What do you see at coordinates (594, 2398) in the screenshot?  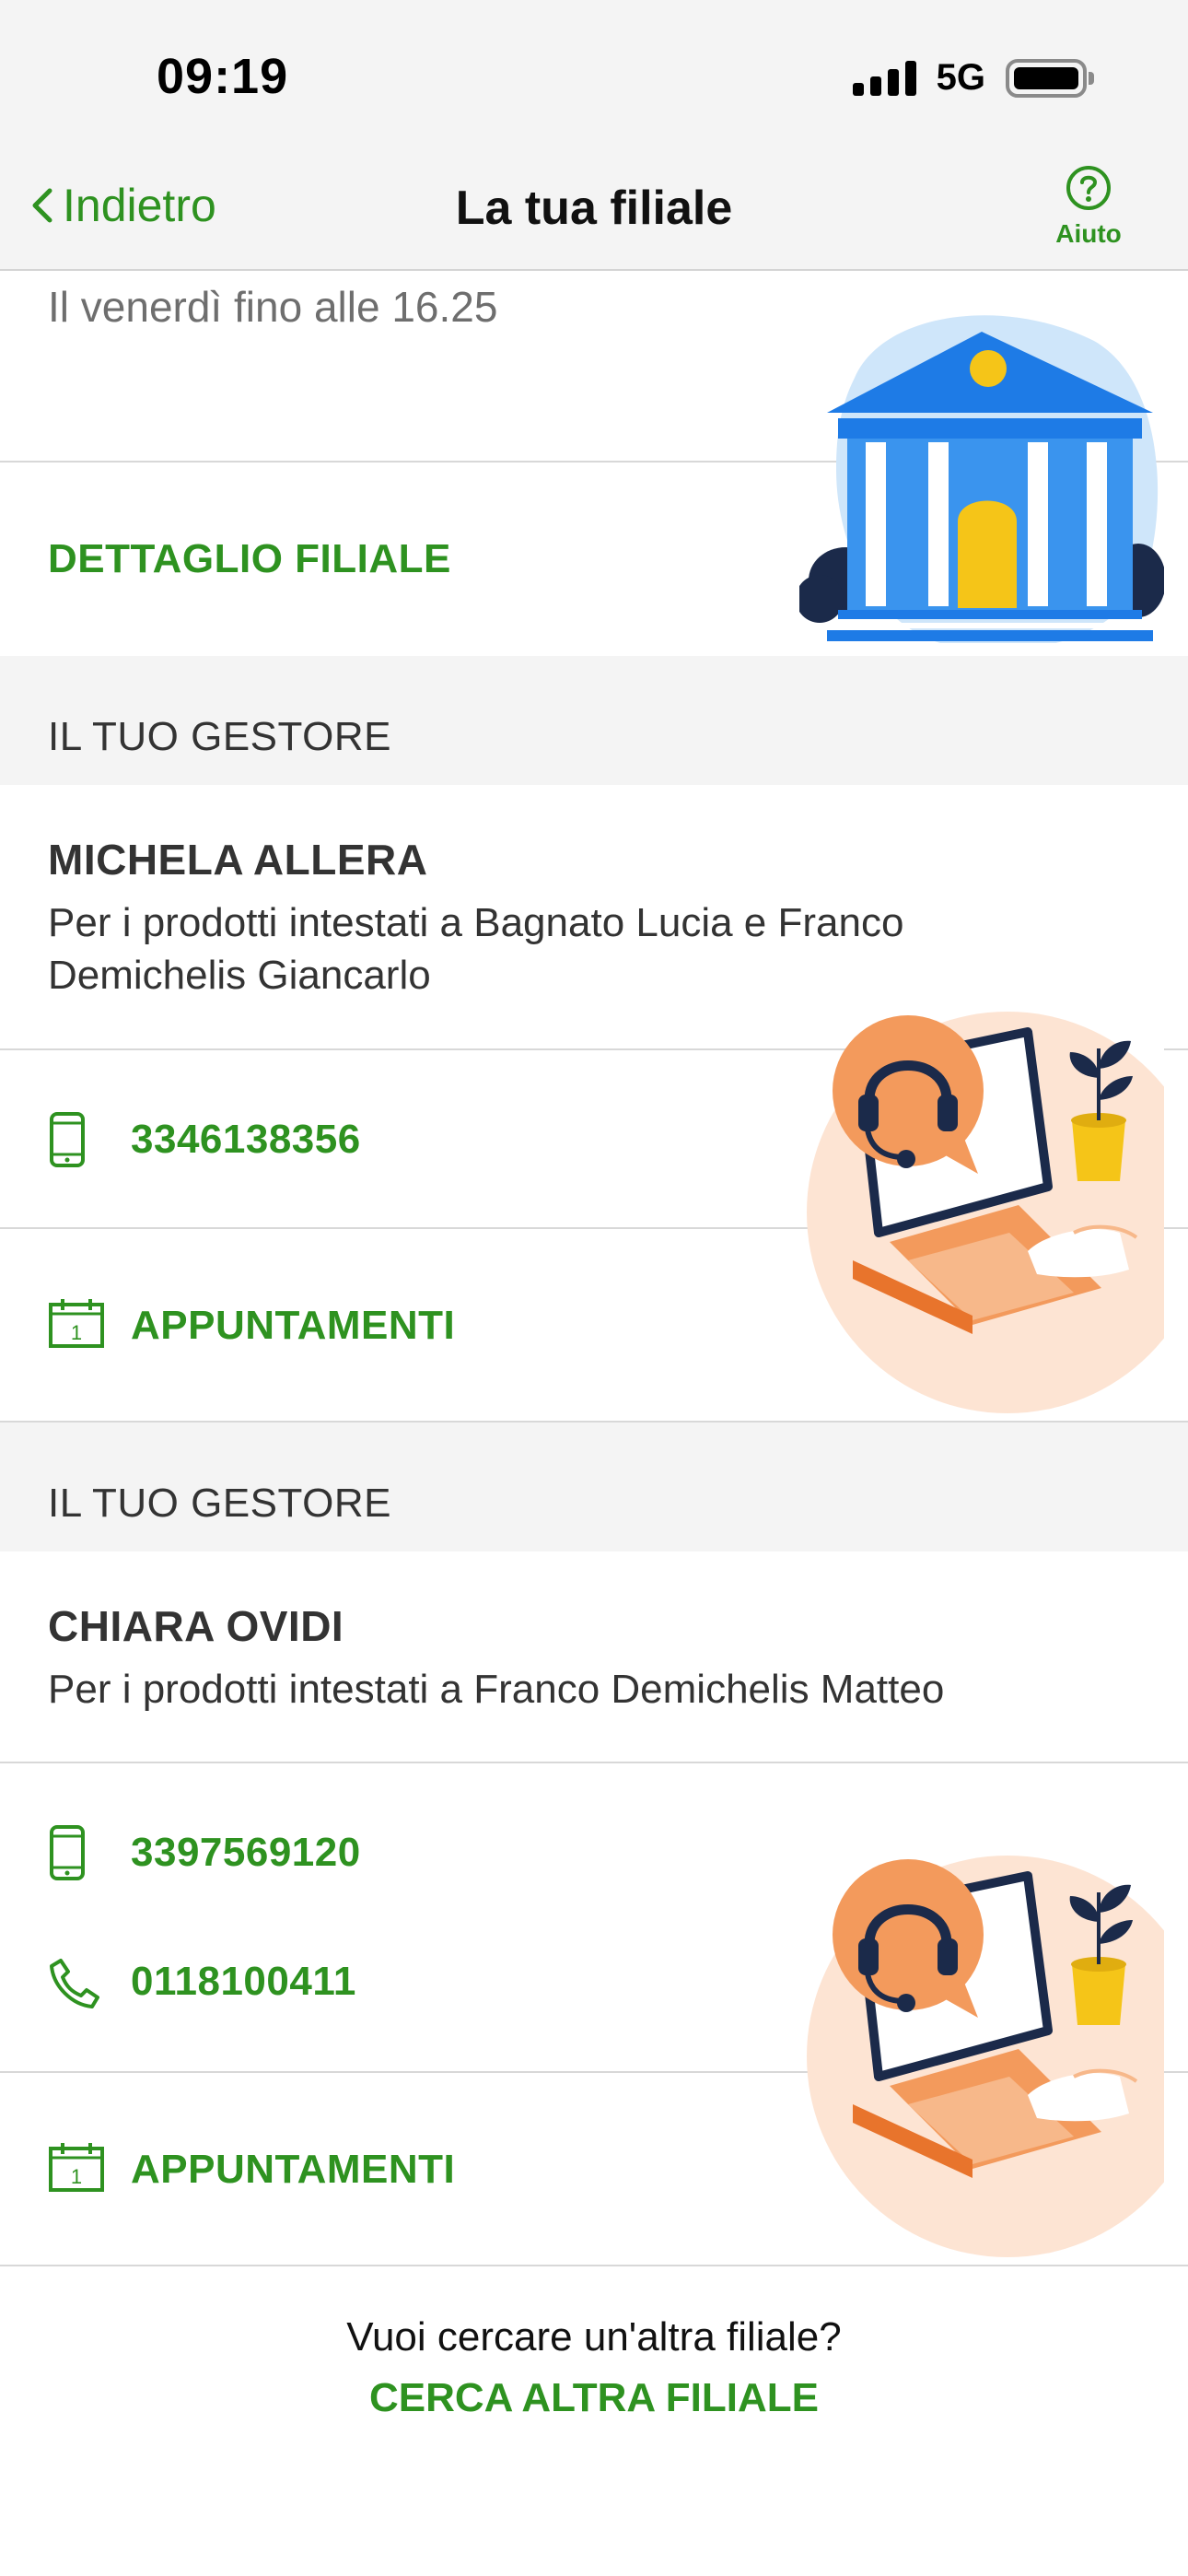 I see `search-other-branch-link: CERCA ALTRA FILIALE` at bounding box center [594, 2398].